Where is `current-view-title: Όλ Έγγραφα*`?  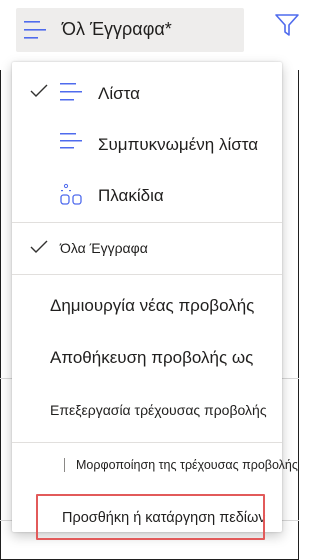
current-view-title: Όλ Έγγραφα* is located at coordinates (117, 29).